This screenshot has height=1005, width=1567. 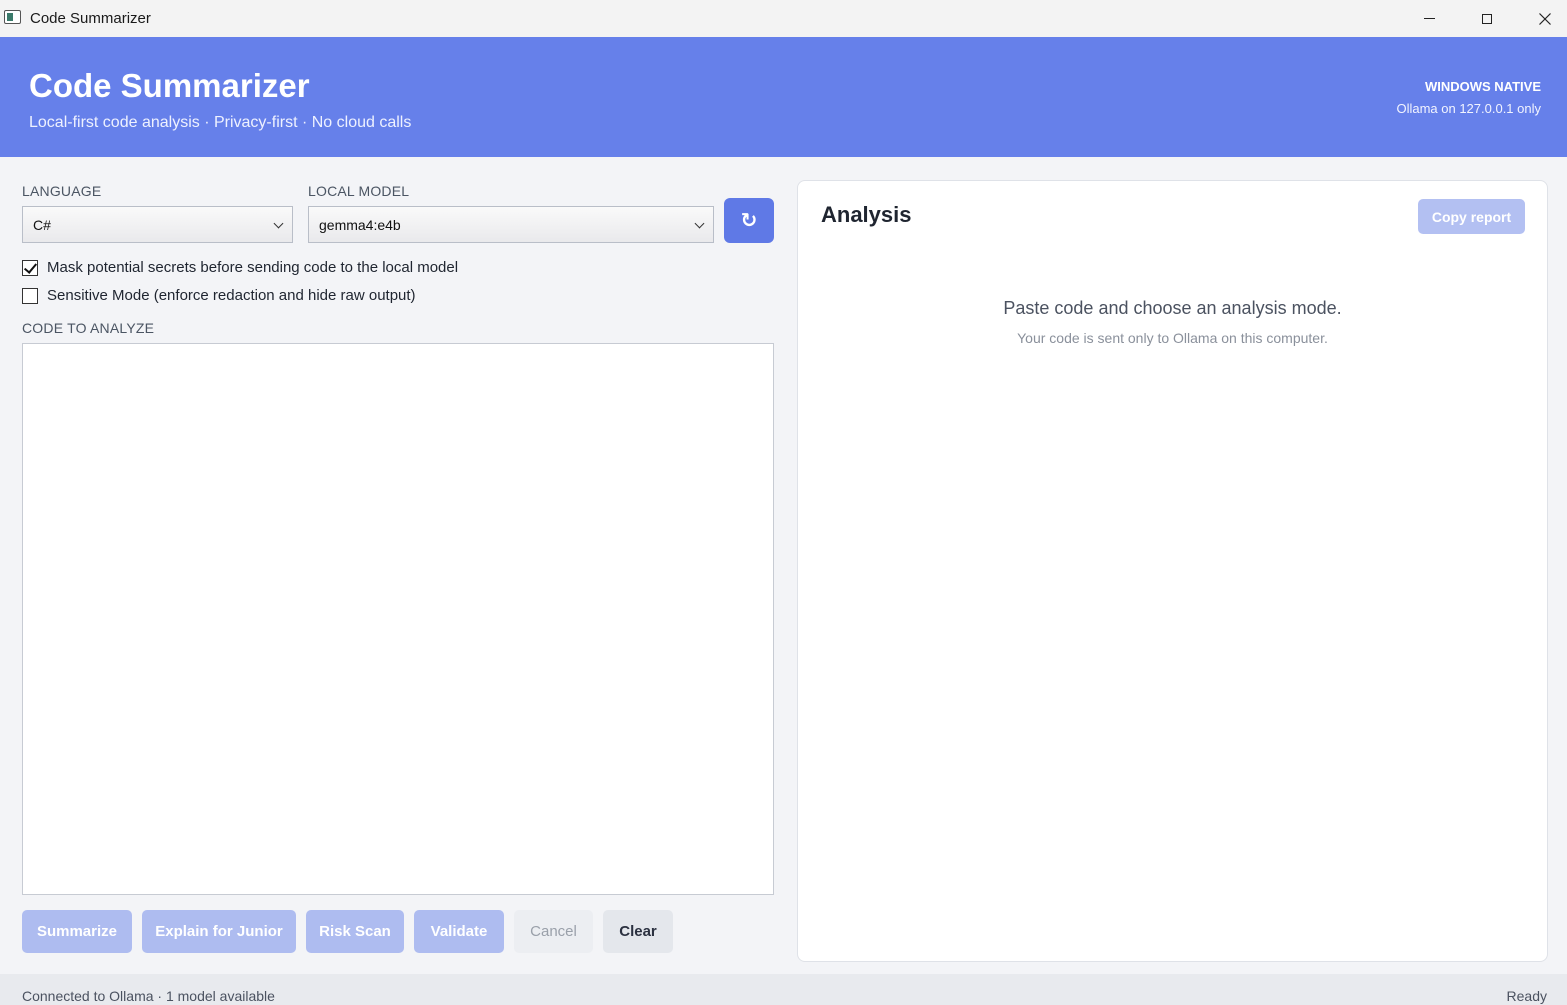 I want to click on clear-button: Clear, so click(x=638, y=931).